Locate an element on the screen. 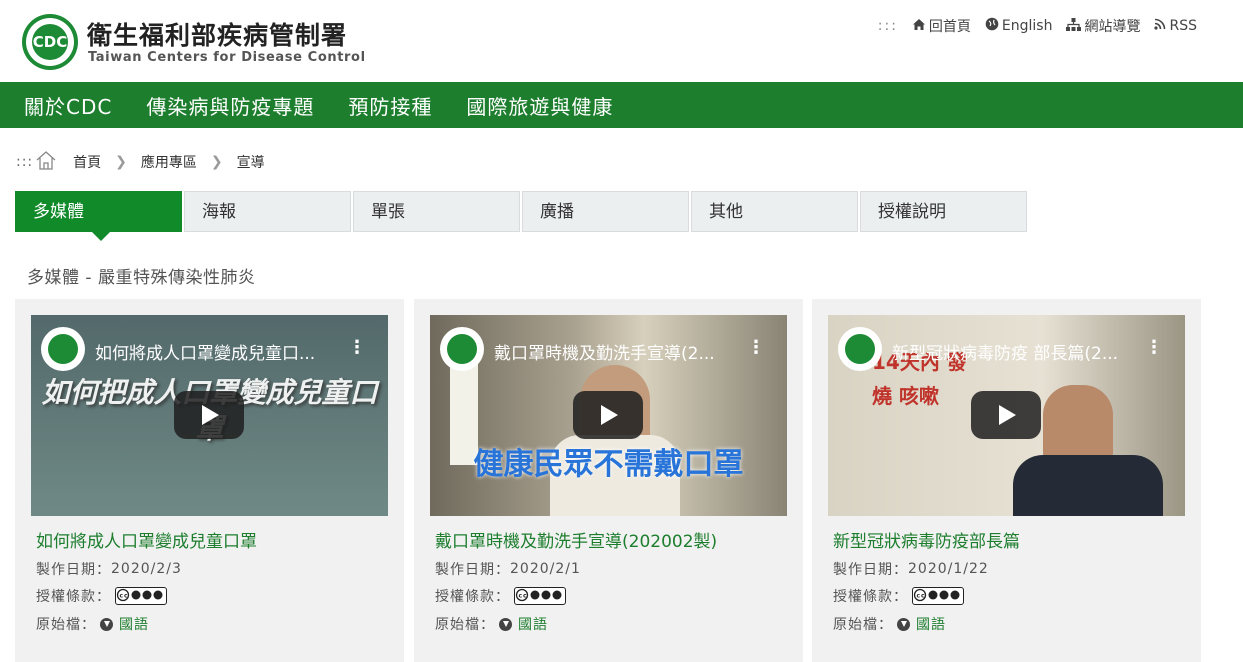  site-subtitle: Taiwan Centers for Disease Control is located at coordinates (227, 57).